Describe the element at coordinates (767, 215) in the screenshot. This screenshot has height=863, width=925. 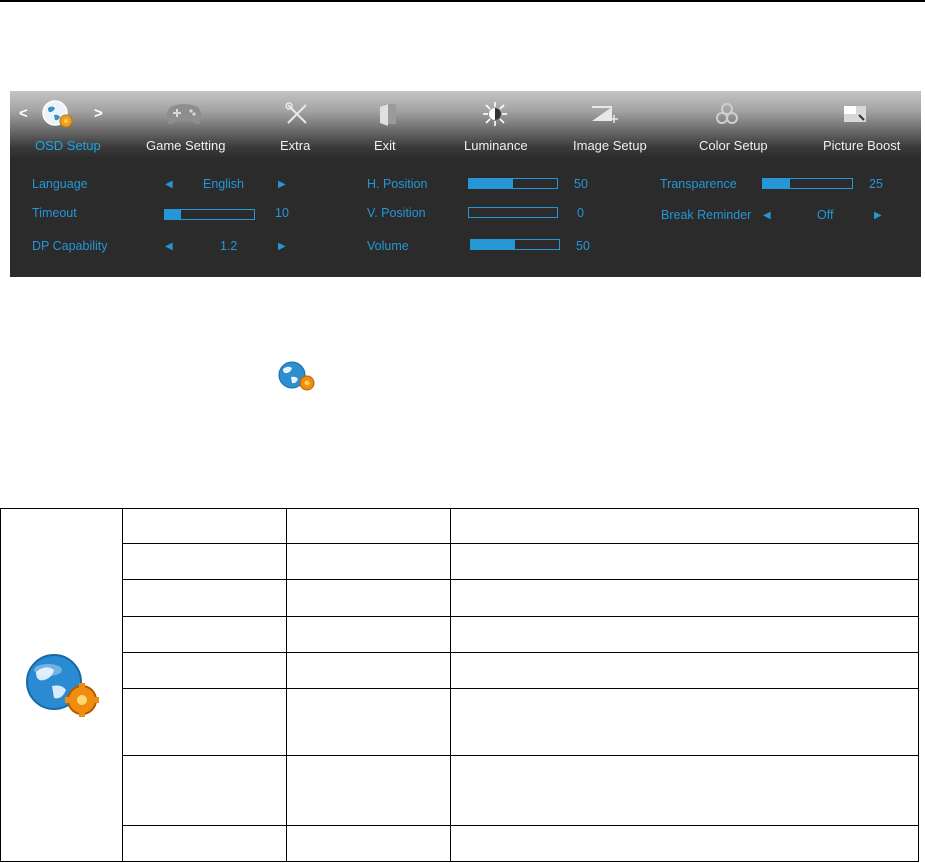
I see `break-reminder-left-arrow-icon: ◀` at that location.